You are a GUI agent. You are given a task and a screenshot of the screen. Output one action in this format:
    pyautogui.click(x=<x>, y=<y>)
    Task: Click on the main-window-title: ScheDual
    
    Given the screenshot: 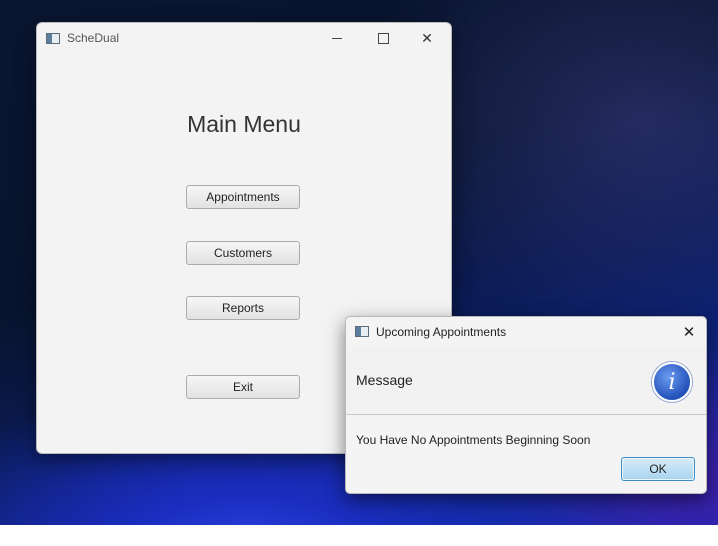 What is the action you would take?
    pyautogui.click(x=93, y=38)
    